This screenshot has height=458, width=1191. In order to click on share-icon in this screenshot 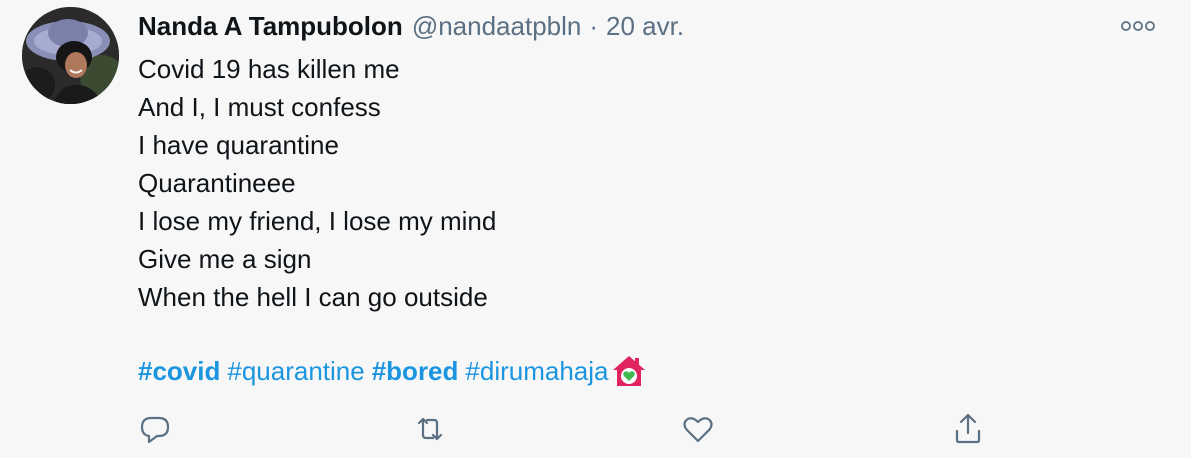, I will do `click(968, 428)`.